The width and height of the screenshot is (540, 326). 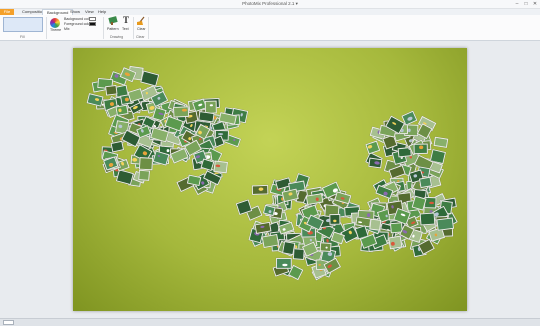 I want to click on text-label: Text, so click(x=125, y=29).